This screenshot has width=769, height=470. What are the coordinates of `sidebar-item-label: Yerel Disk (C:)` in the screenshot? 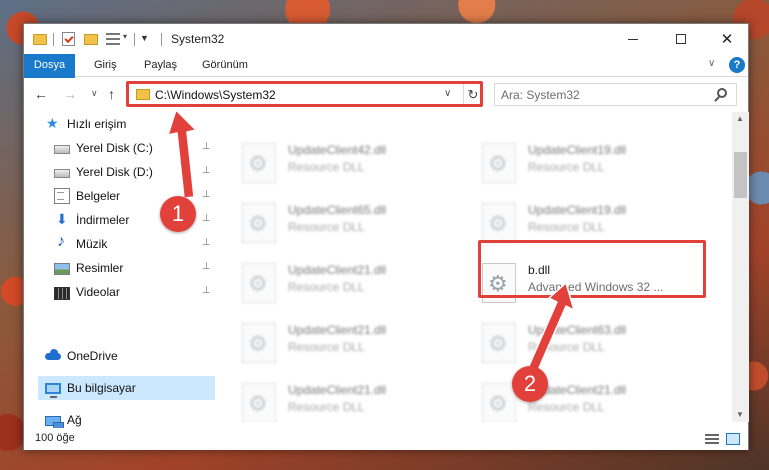 It's located at (114, 148).